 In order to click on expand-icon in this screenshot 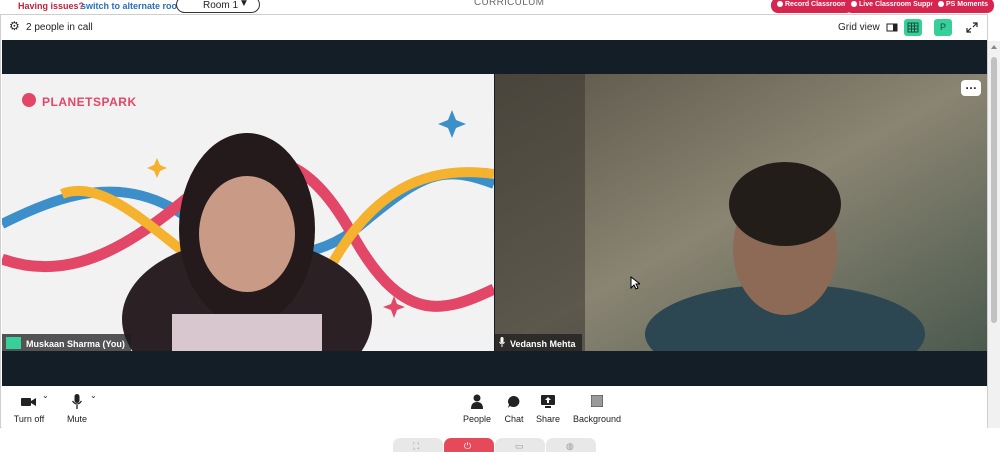, I will do `click(972, 27)`.